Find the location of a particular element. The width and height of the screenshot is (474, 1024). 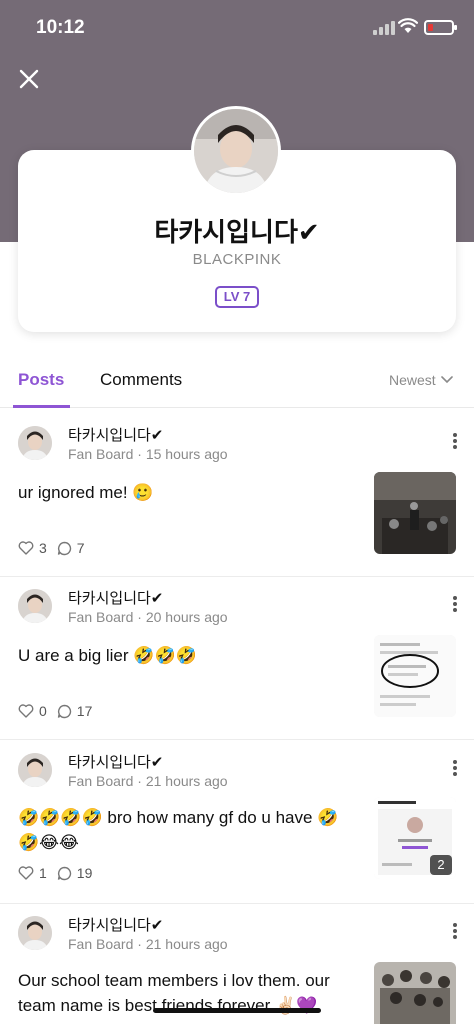

comment-count: 7 is located at coordinates (71, 548).